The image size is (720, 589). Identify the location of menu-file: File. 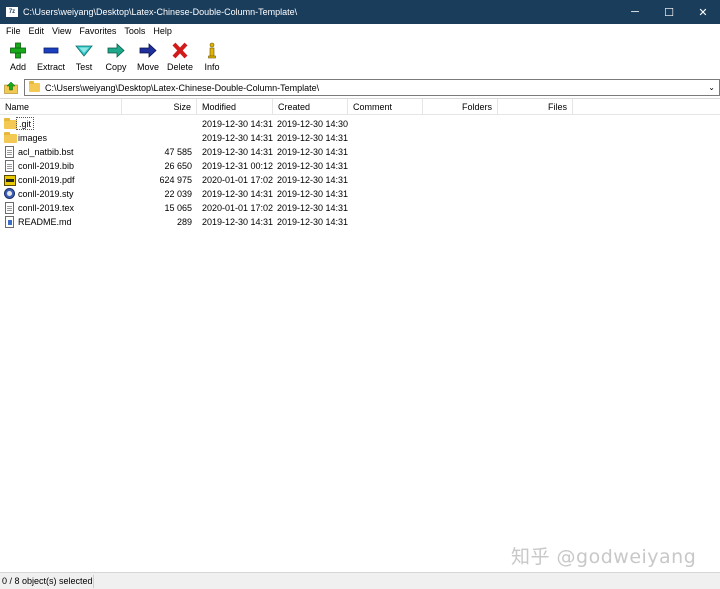
(13, 31).